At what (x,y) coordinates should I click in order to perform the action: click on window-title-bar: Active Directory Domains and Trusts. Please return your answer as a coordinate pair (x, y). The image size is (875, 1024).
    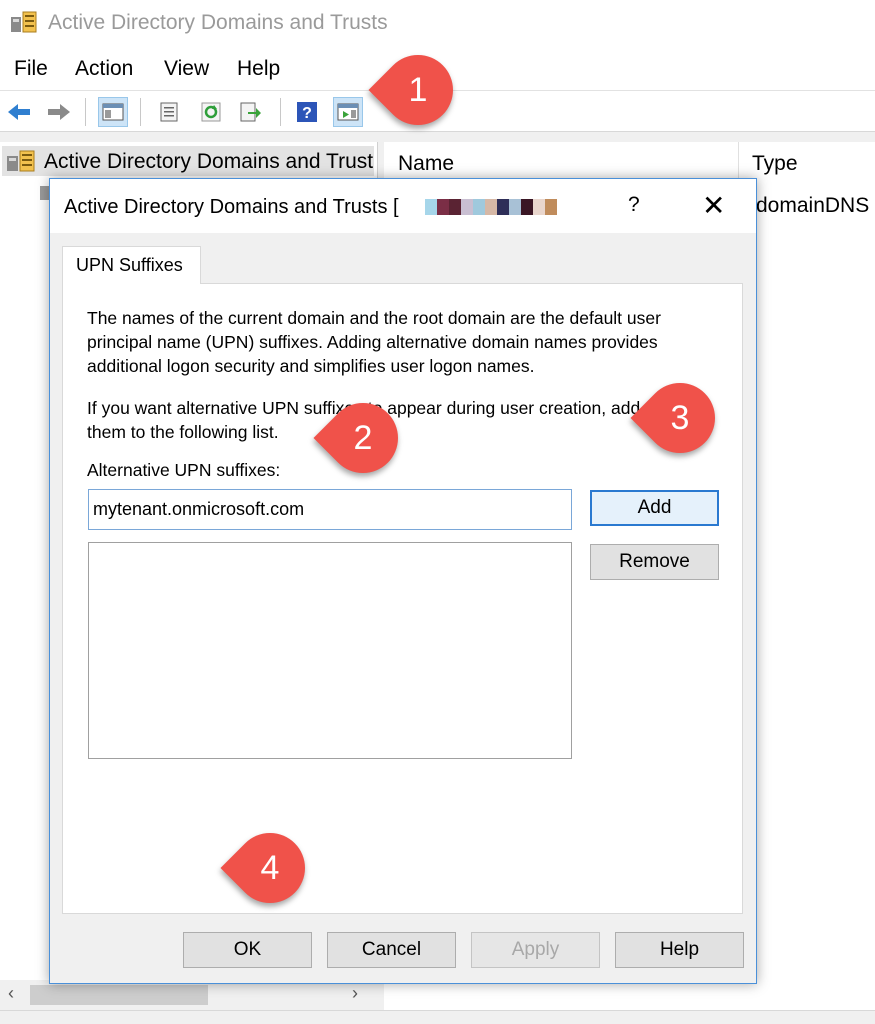
    Looking at the image, I should click on (437, 24).